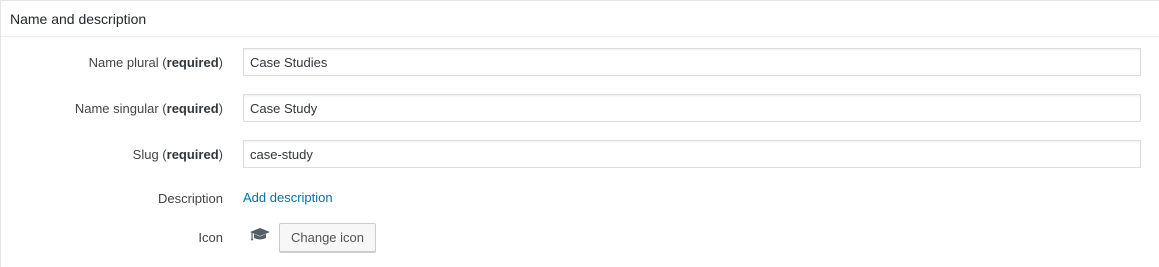  Describe the element at coordinates (580, 238) in the screenshot. I see `icon-row: Icon Change icon` at that location.